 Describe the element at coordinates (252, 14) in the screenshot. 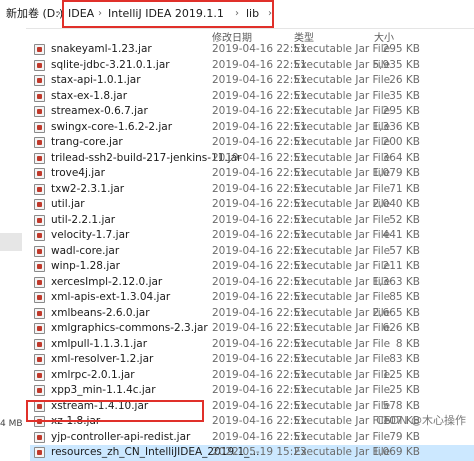

I see `breadcrumb-lib: lib` at that location.